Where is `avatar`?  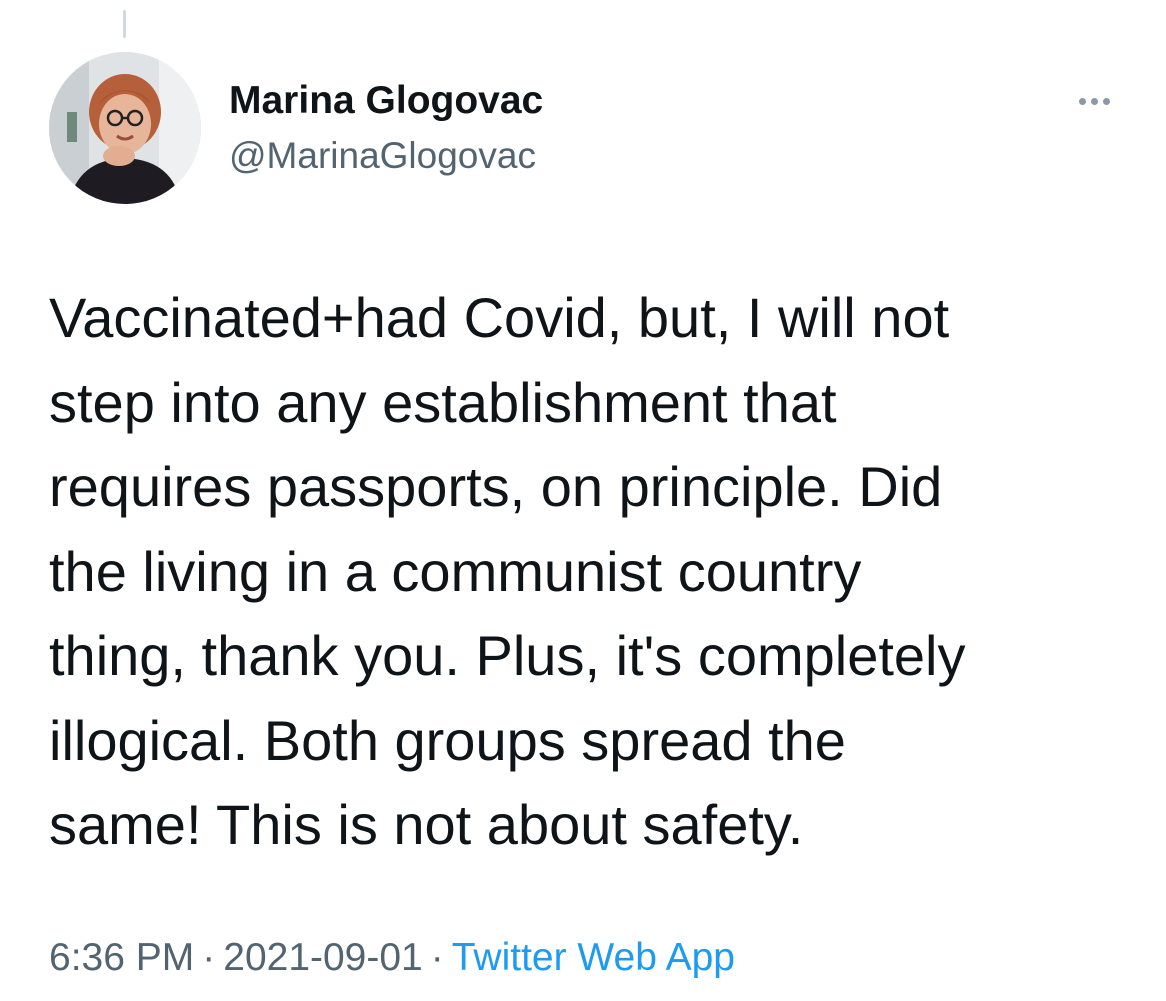
avatar is located at coordinates (125, 128).